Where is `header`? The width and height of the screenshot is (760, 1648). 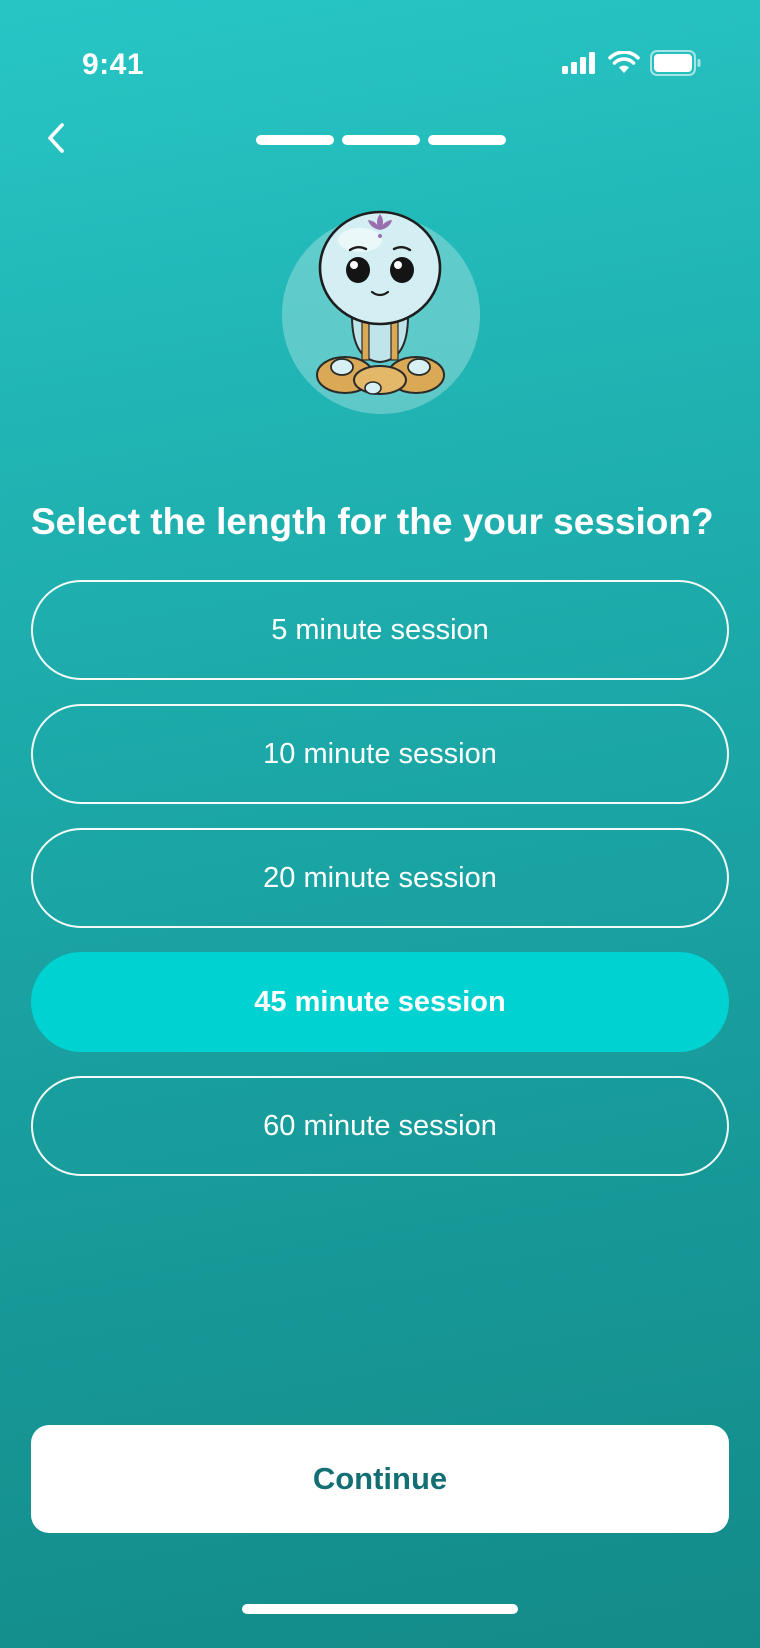 header is located at coordinates (380, 140).